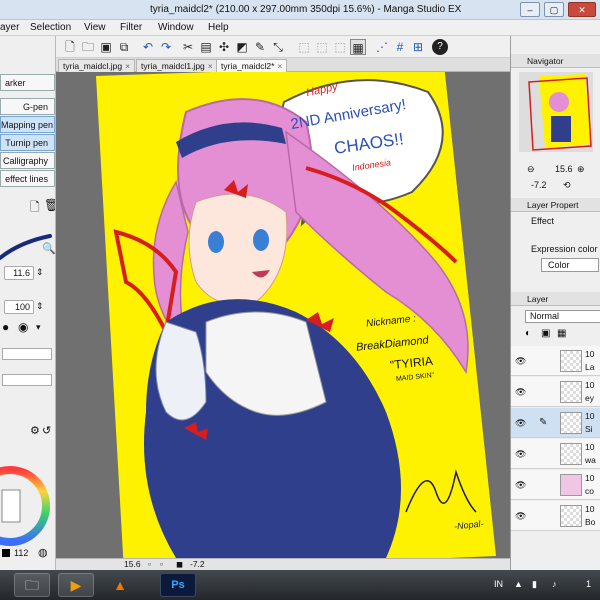 The image size is (600, 600). What do you see at coordinates (518, 584) in the screenshot?
I see `tray-arrow-icon: ▲` at bounding box center [518, 584].